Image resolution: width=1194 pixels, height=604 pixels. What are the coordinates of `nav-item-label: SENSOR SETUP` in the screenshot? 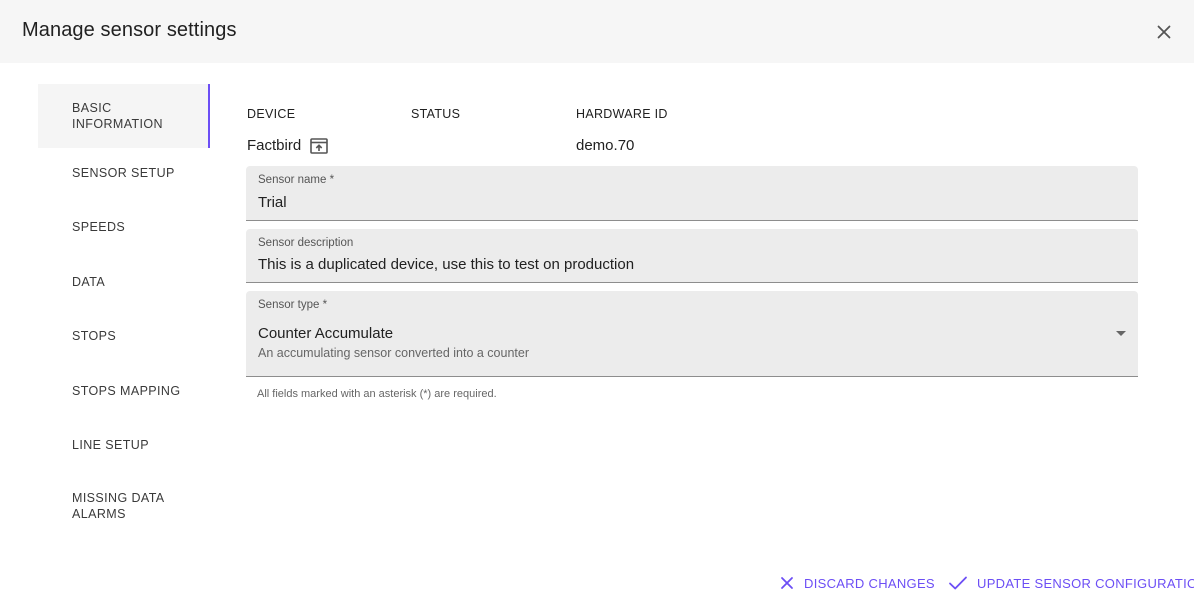 It's located at (123, 173).